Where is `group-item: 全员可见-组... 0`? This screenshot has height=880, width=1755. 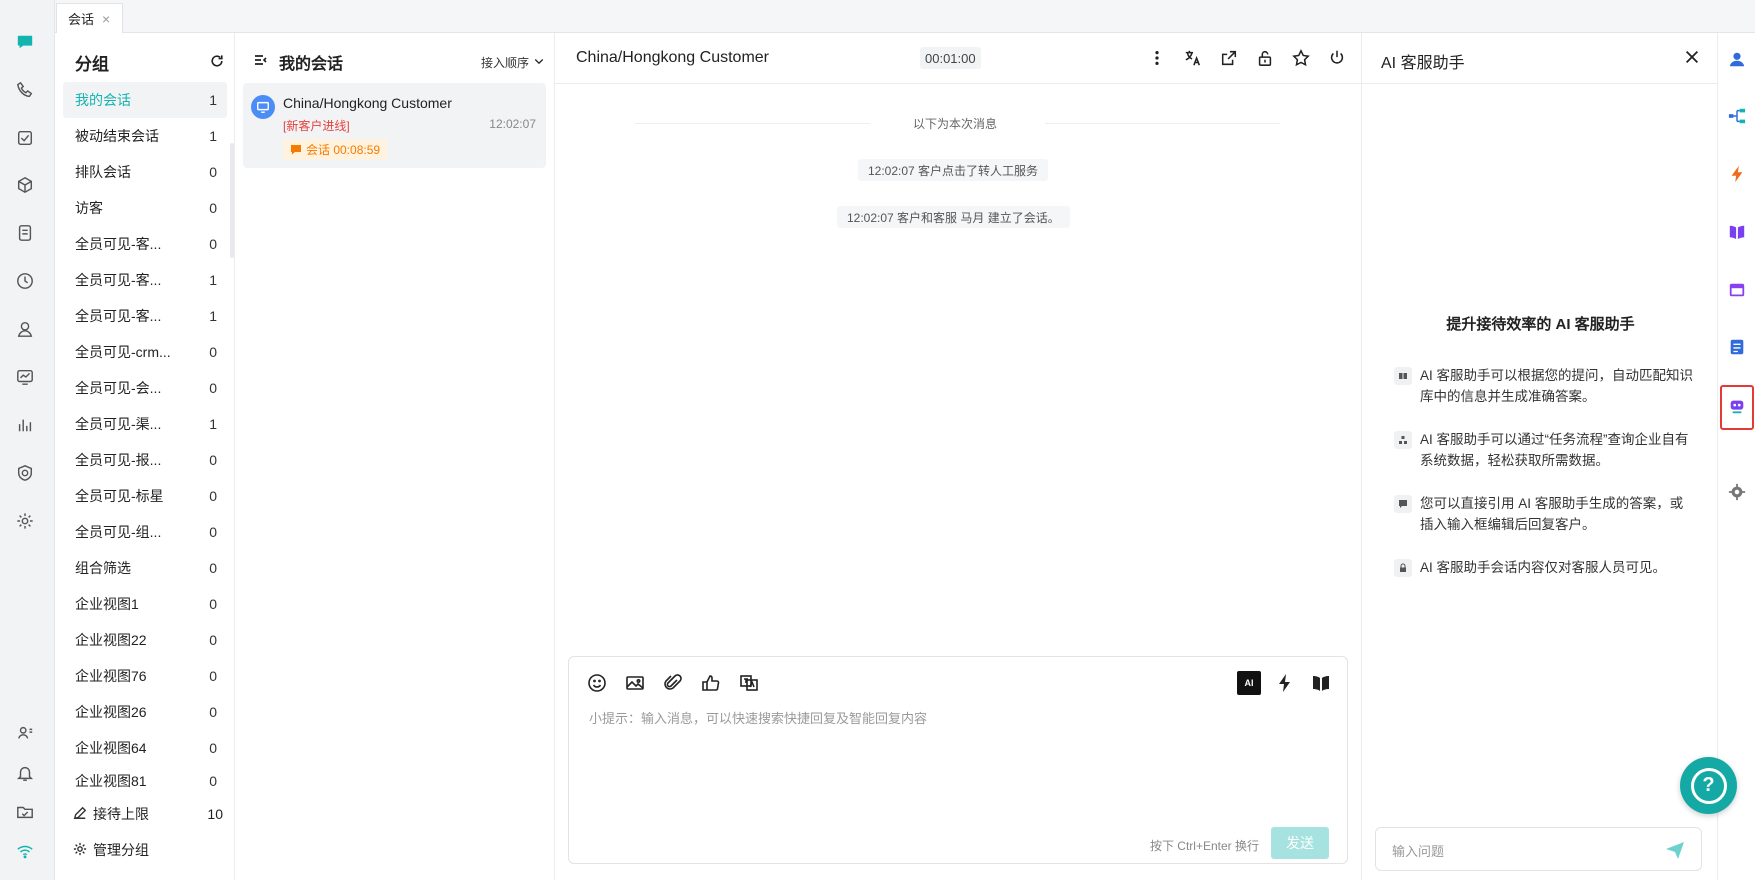 group-item: 全员可见-组... 0 is located at coordinates (145, 532).